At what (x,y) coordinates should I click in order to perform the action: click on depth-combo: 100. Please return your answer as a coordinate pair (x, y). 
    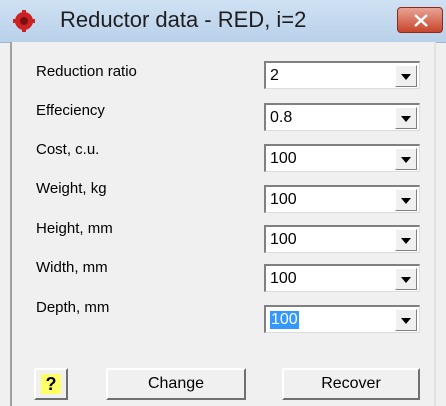
    Looking at the image, I should click on (342, 319).